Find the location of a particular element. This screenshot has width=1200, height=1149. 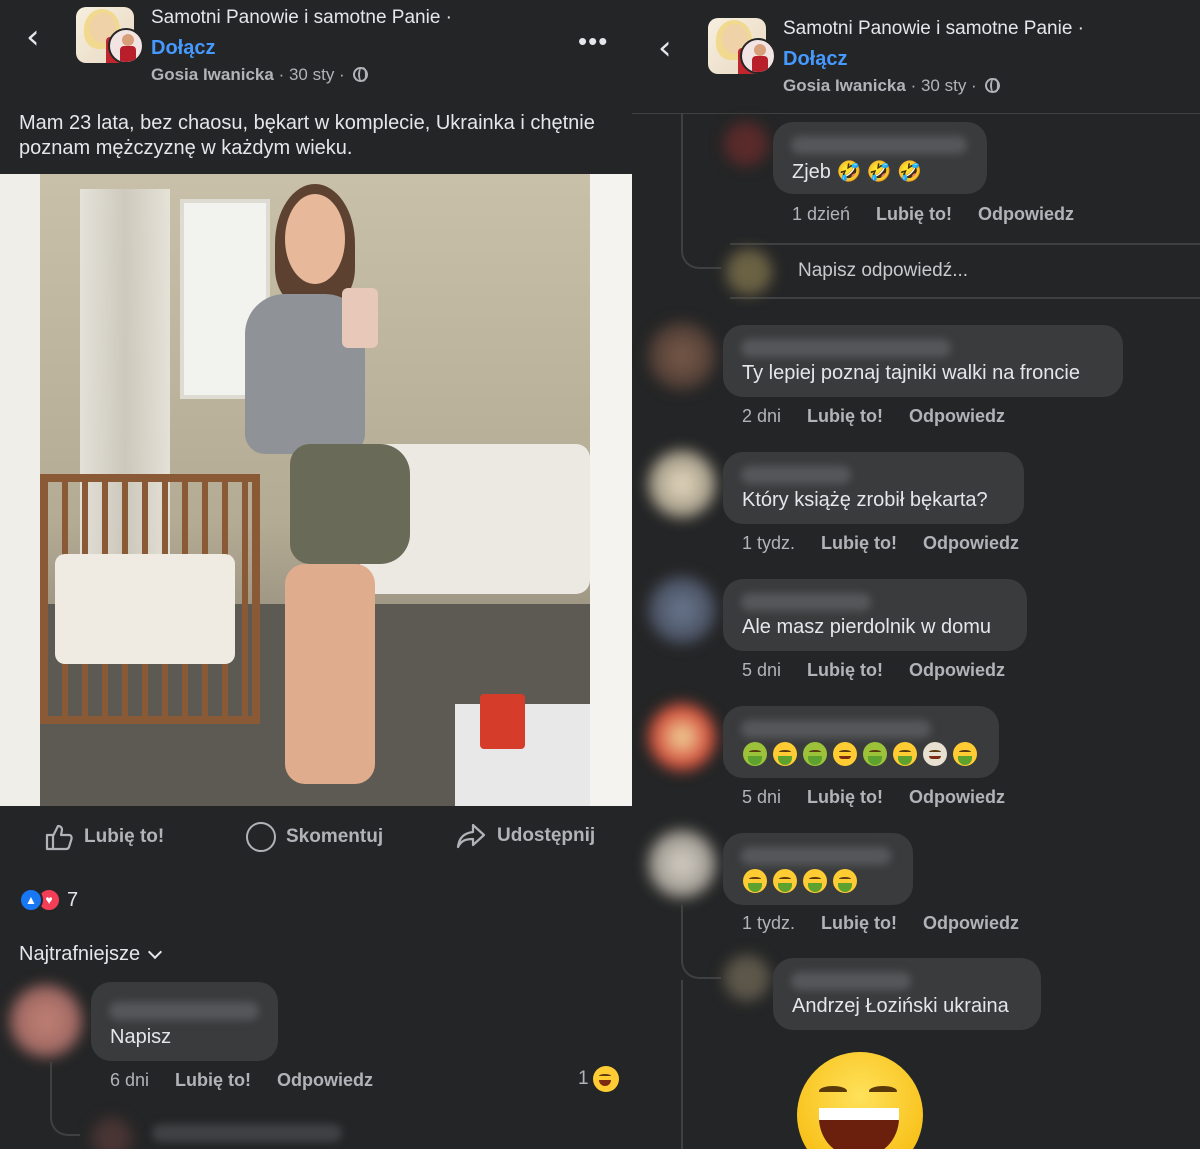

chevron-down-icon is located at coordinates (155, 951).